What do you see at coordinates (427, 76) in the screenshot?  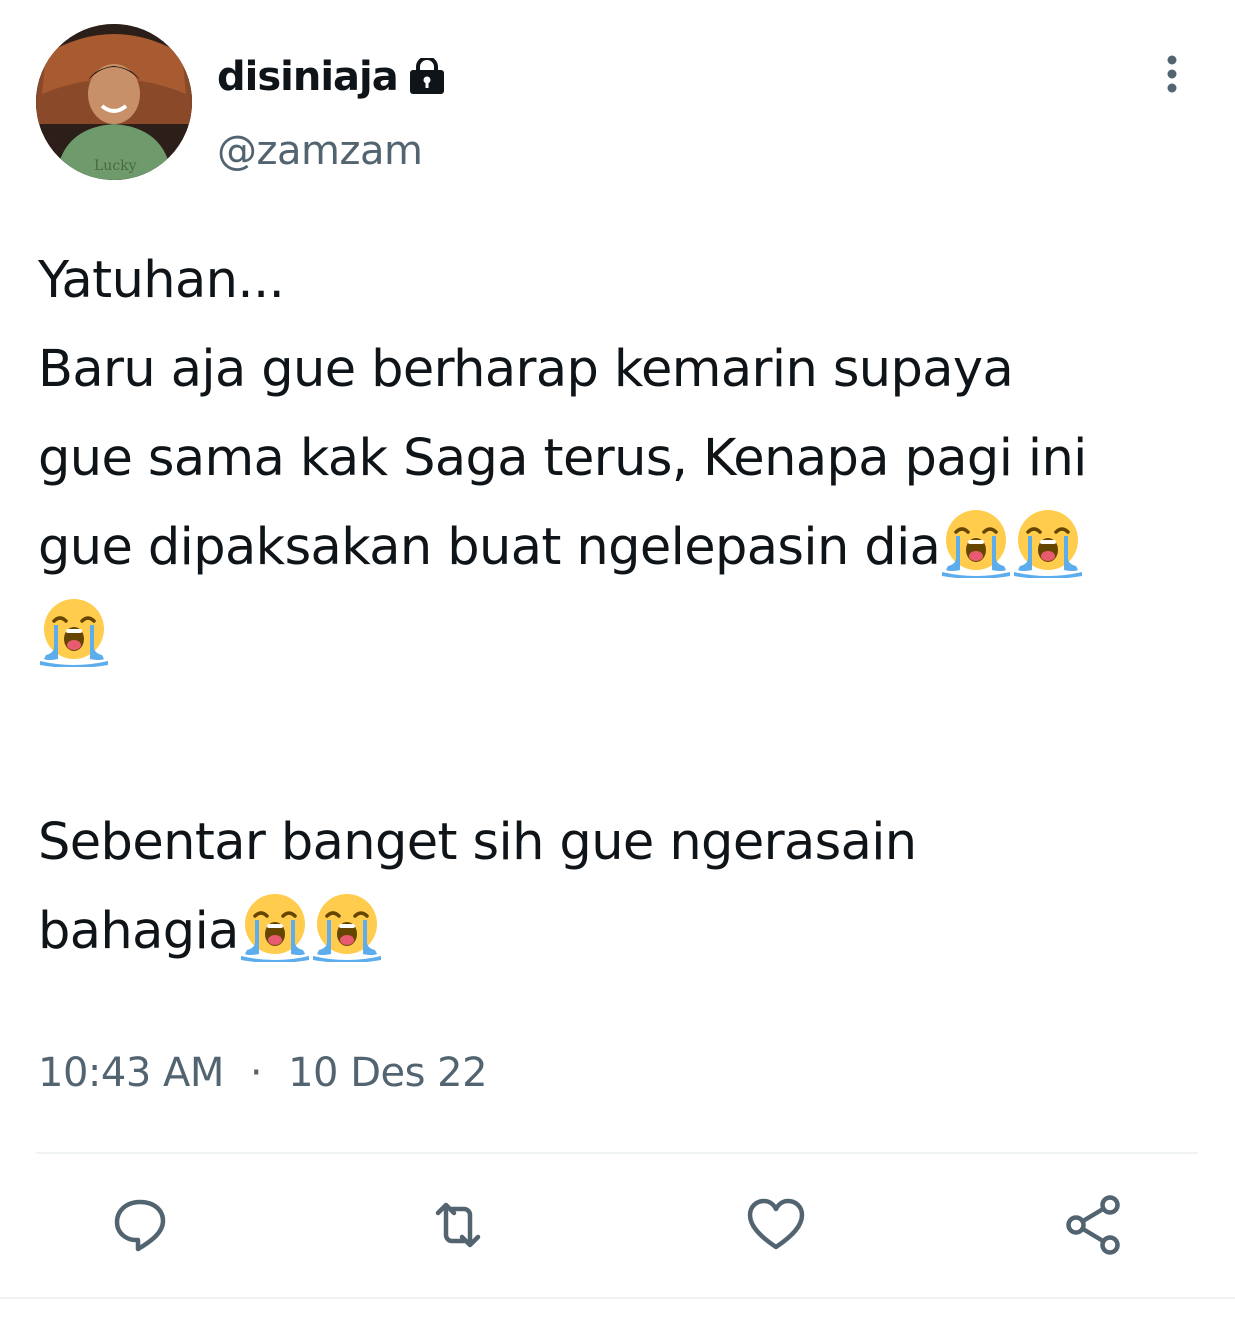 I see `lock-icon` at bounding box center [427, 76].